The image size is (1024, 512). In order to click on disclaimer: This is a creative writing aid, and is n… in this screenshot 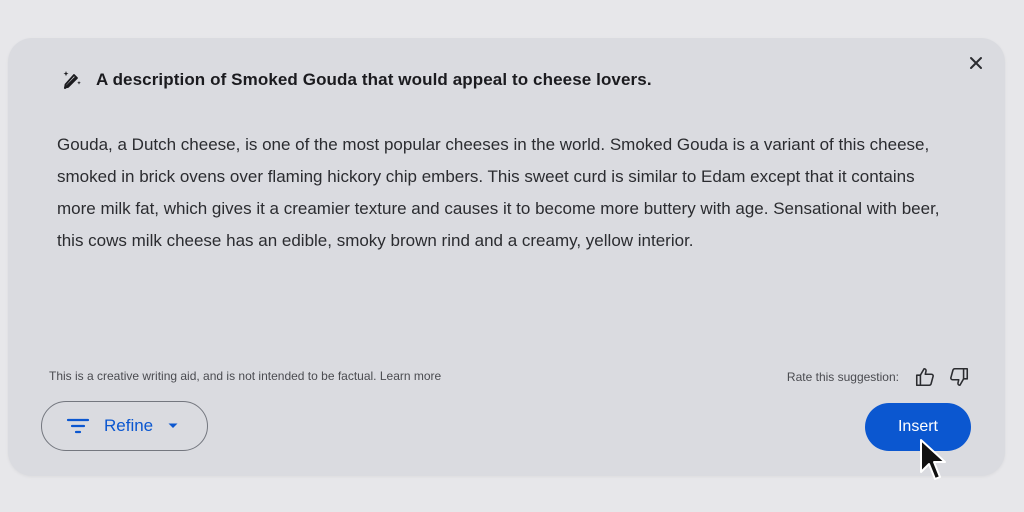, I will do `click(245, 376)`.